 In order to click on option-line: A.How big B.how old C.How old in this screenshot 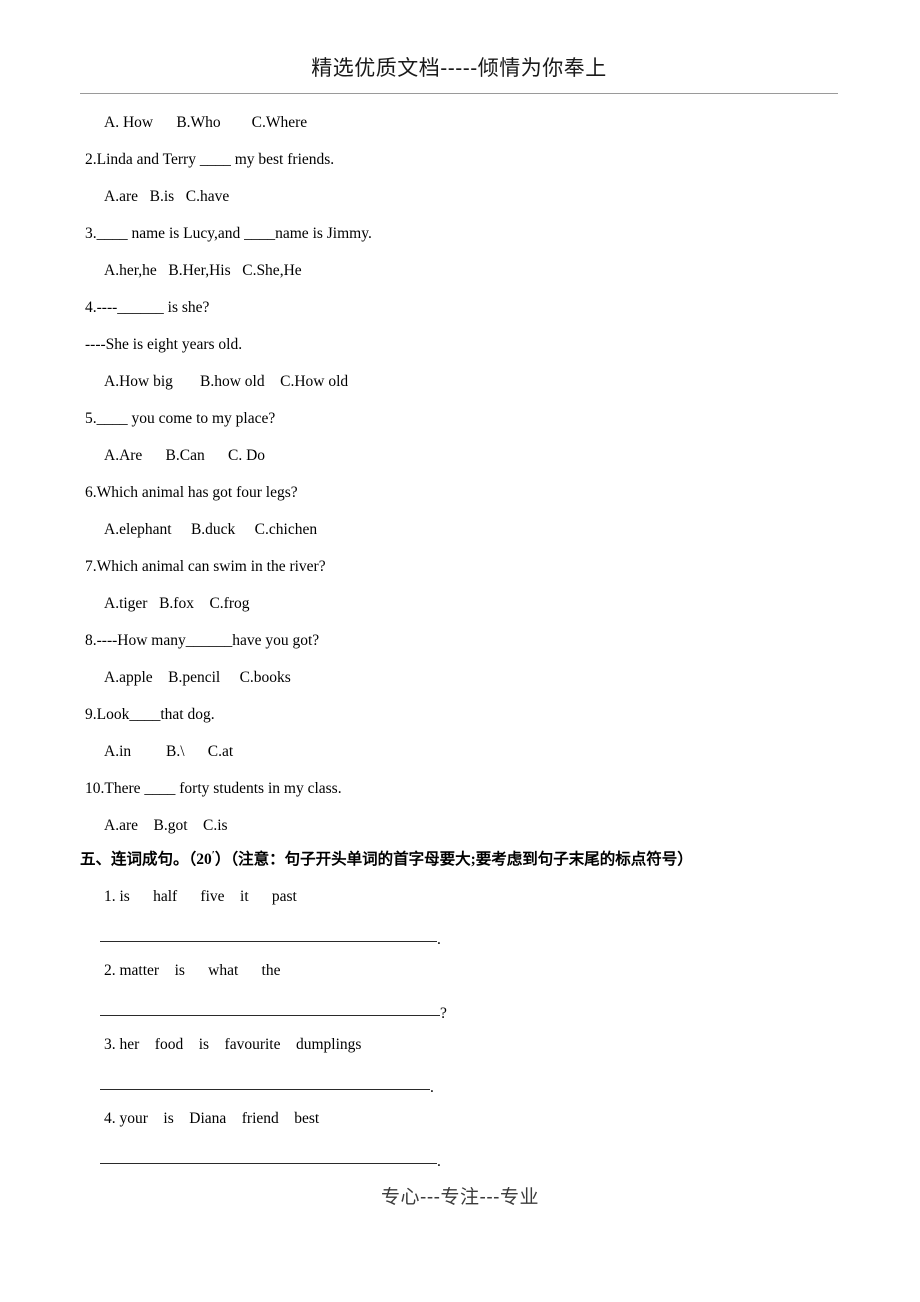, I will do `click(226, 381)`.